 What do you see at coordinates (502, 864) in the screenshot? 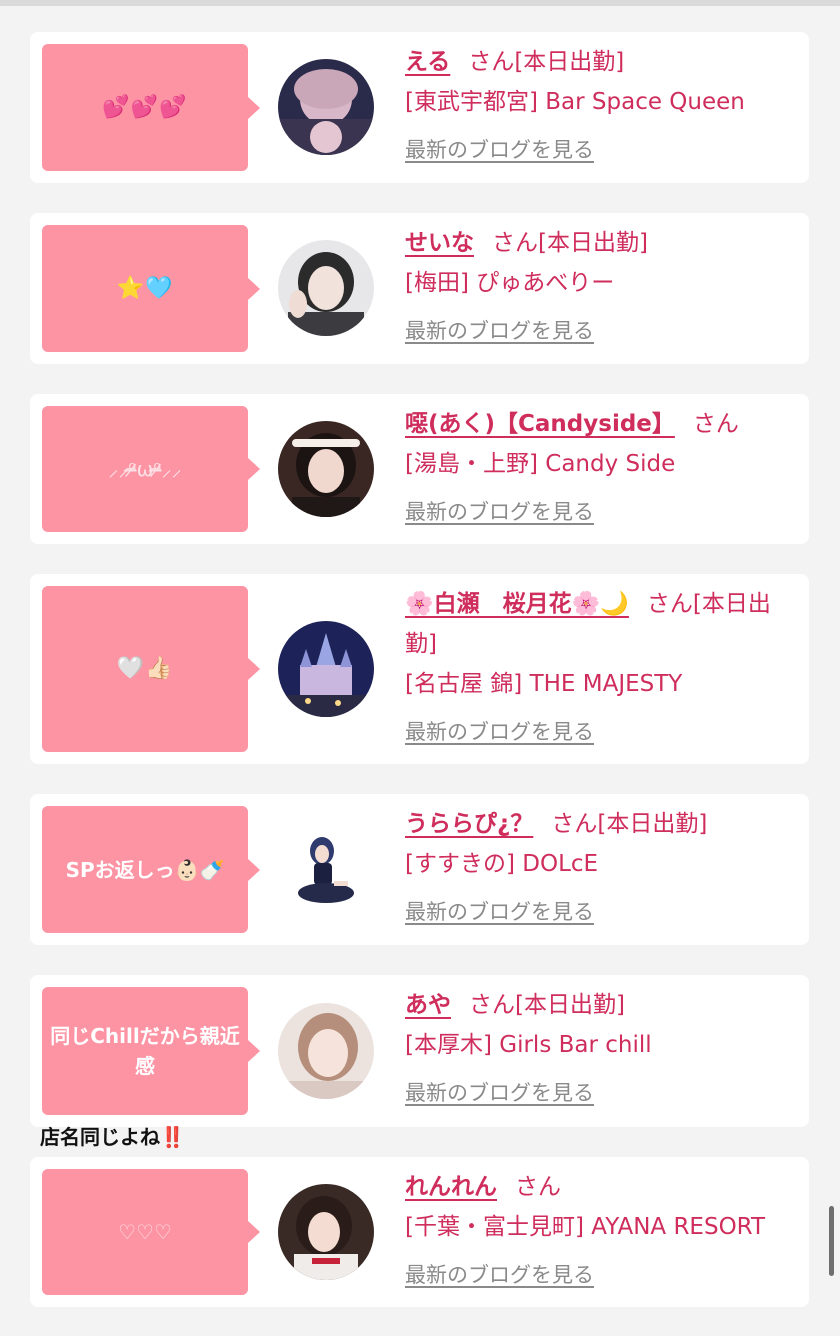
I see `shop-name: [すすきの] DOLcE` at bounding box center [502, 864].